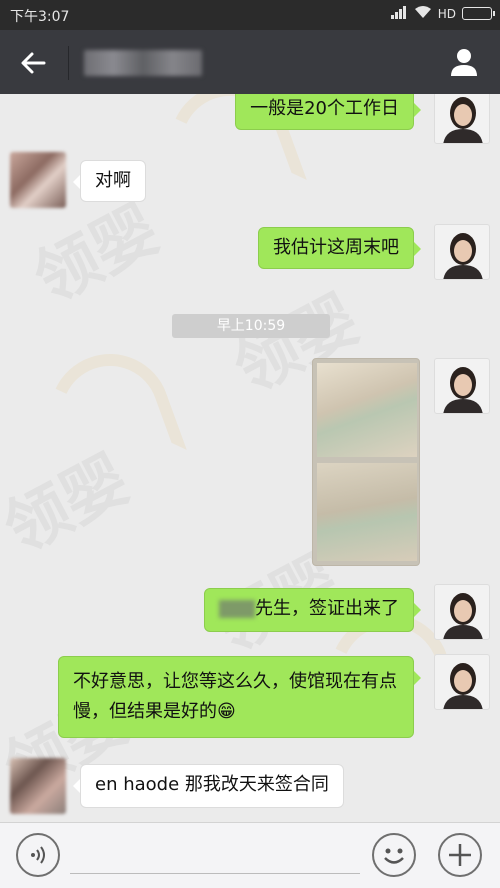  Describe the element at coordinates (446, 13) in the screenshot. I see `network-type-label: HD` at that location.